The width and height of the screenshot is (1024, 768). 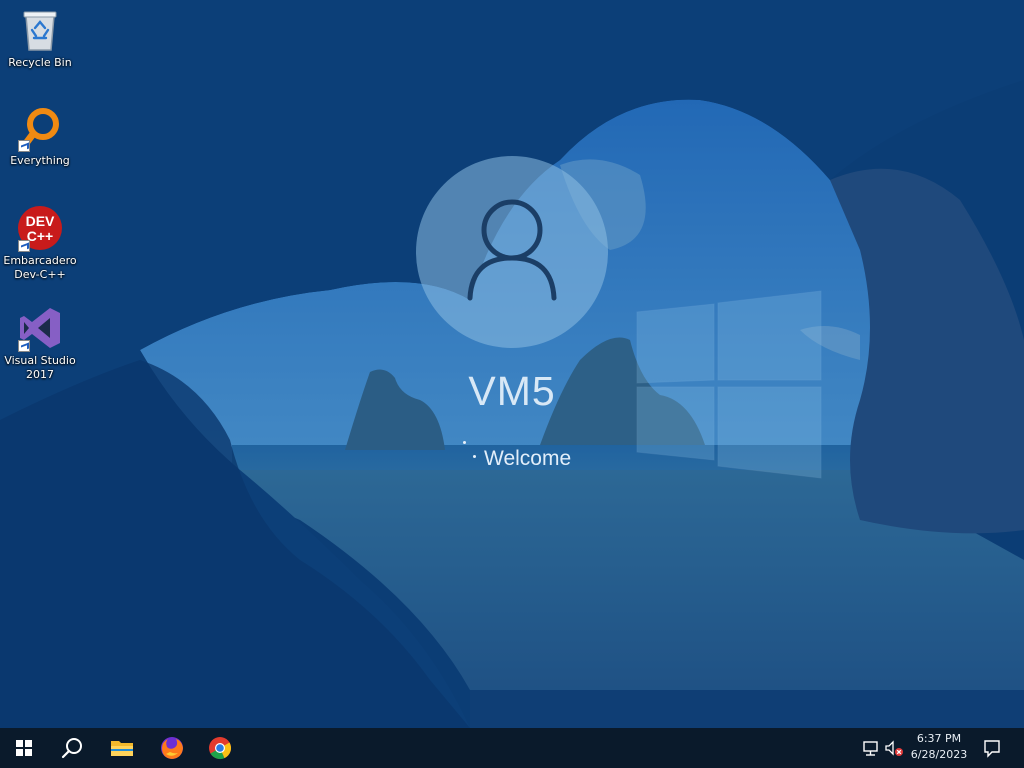 I want to click on taskbar: 6:37 PM 6/28/2023, so click(x=512, y=748).